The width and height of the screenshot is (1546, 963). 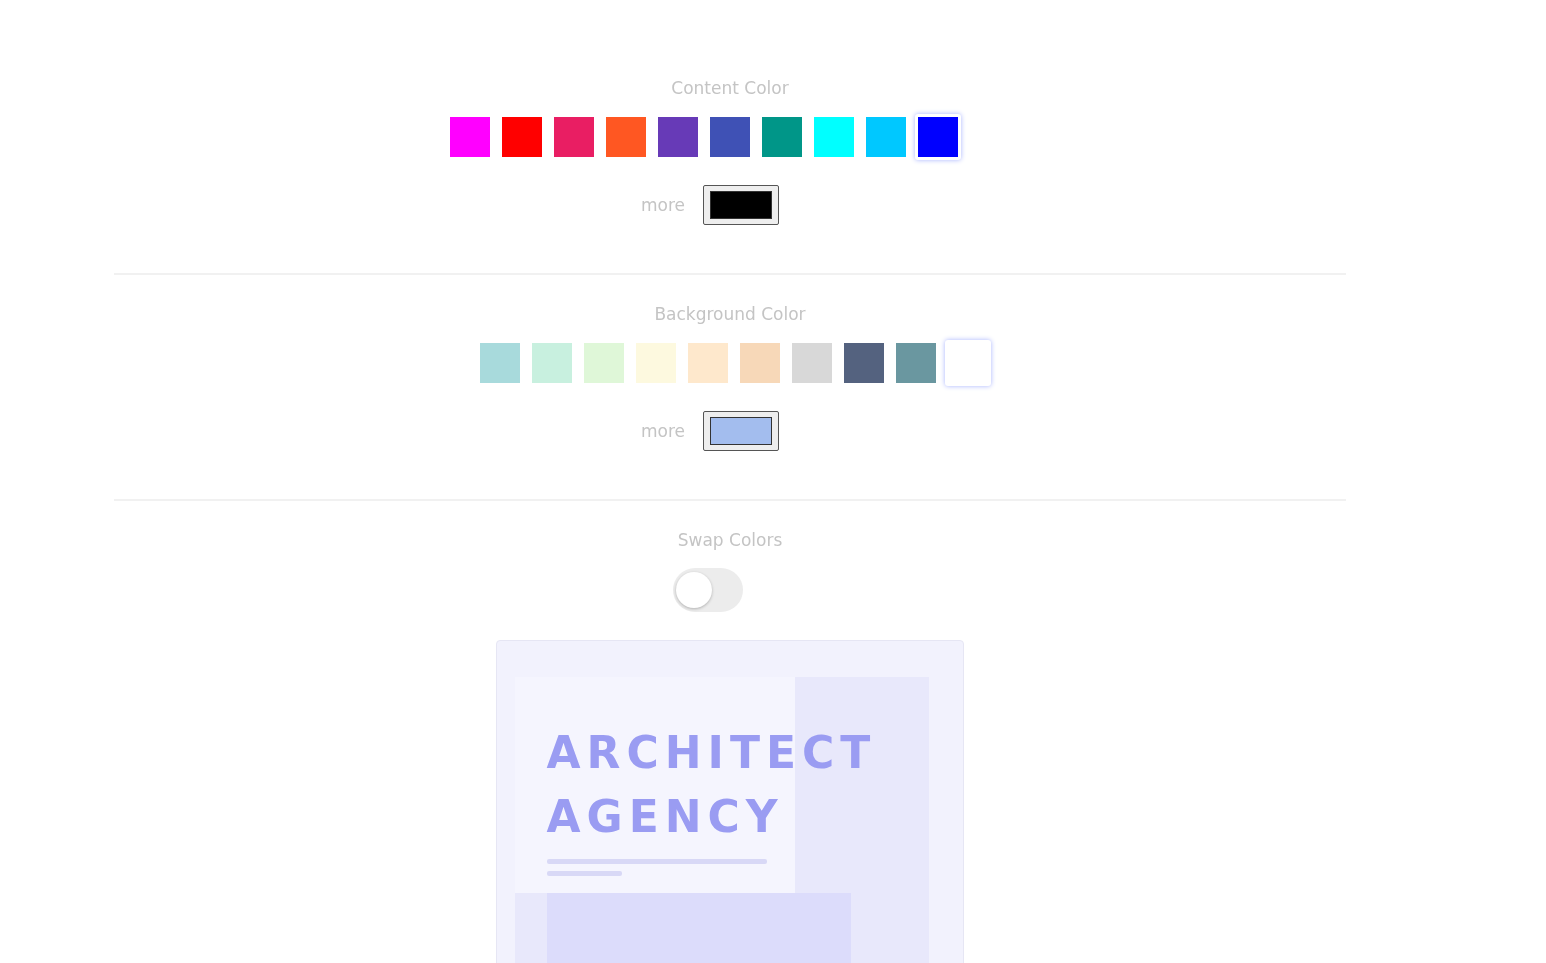 I want to click on design-preview-card: ARCHITECT AGENCY, so click(x=729, y=801).